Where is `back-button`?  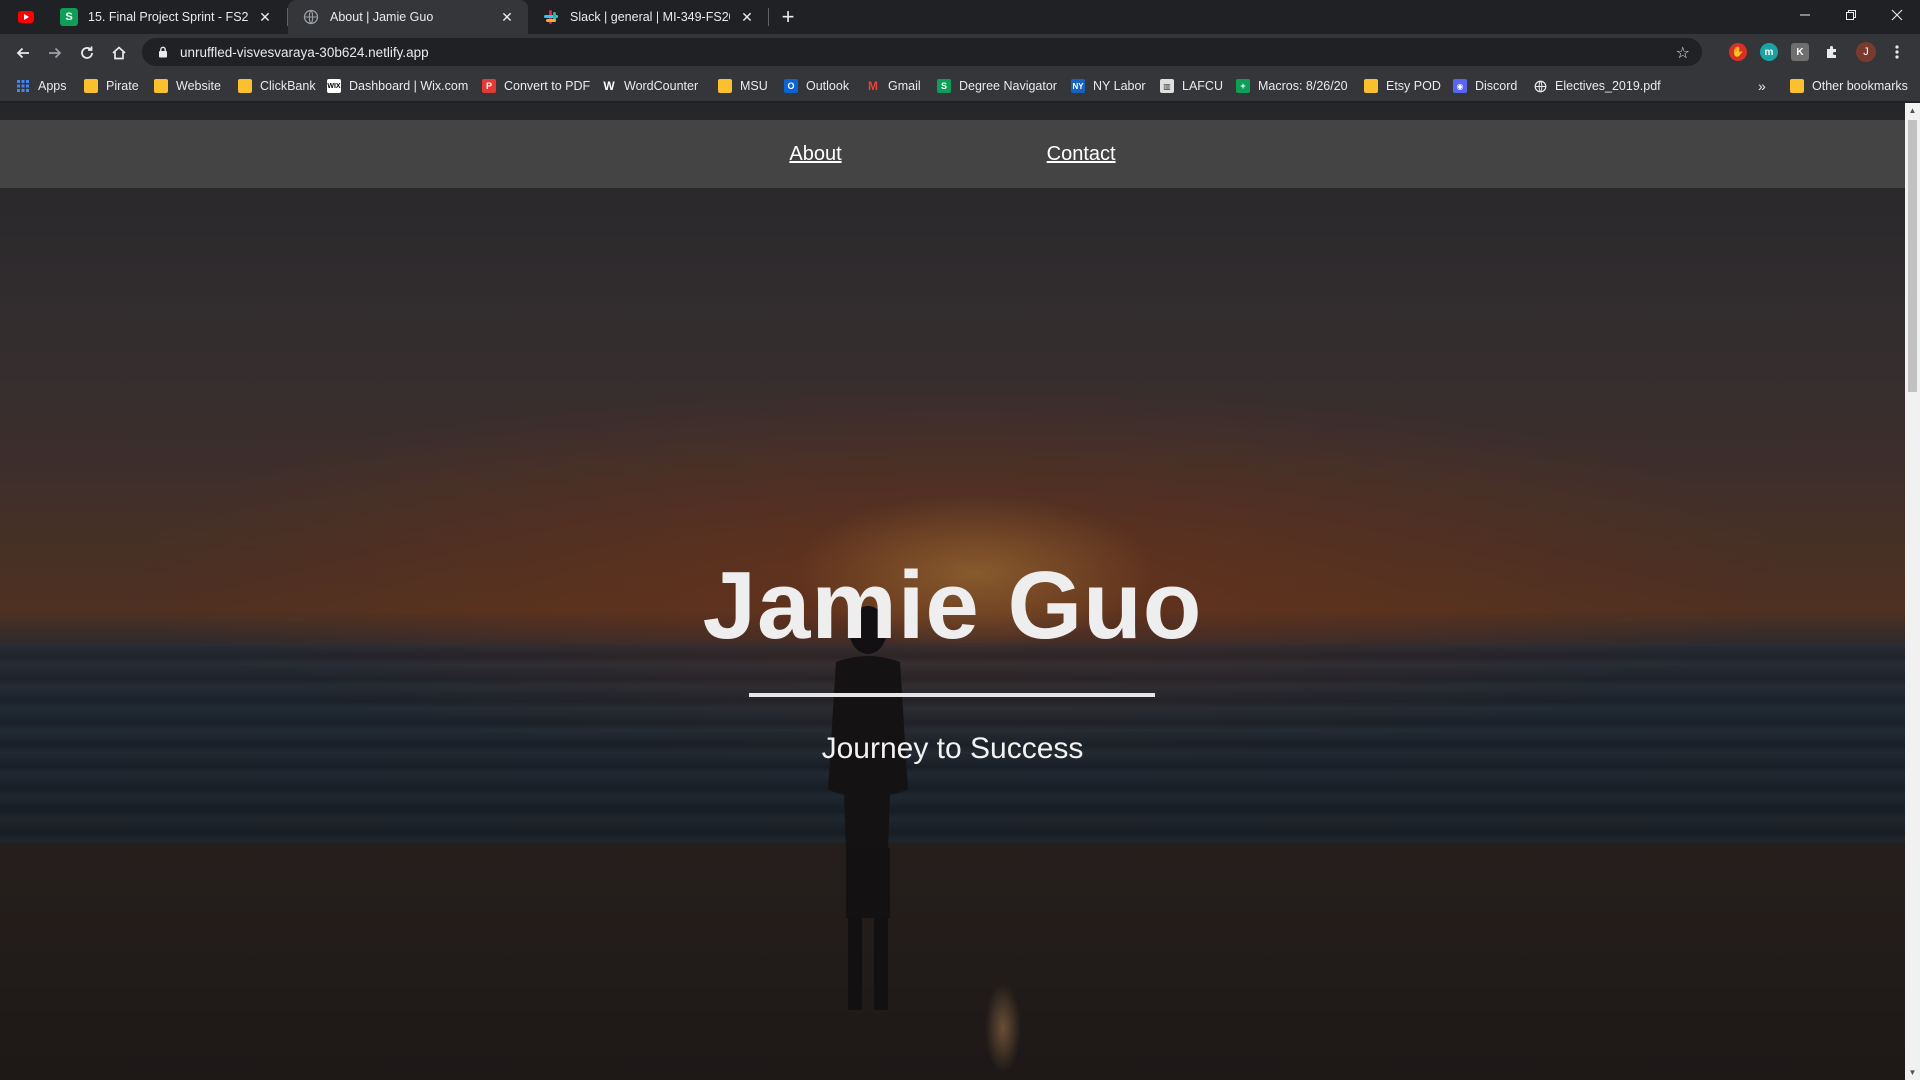 back-button is located at coordinates (23, 53).